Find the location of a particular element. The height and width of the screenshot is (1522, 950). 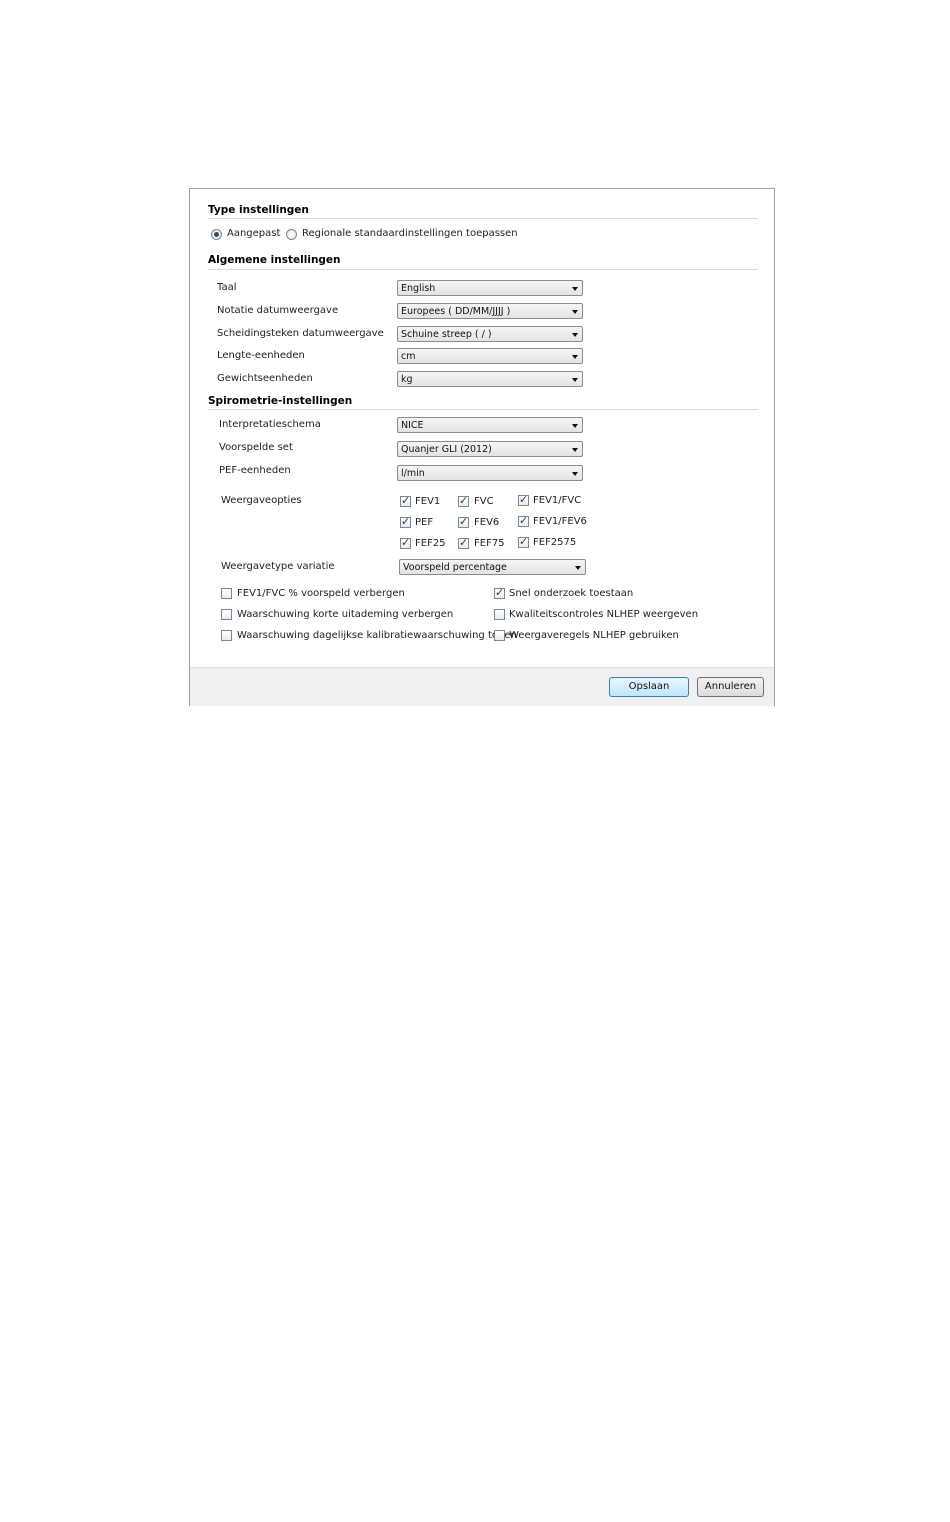

length-units-select: cm is located at coordinates (490, 356).